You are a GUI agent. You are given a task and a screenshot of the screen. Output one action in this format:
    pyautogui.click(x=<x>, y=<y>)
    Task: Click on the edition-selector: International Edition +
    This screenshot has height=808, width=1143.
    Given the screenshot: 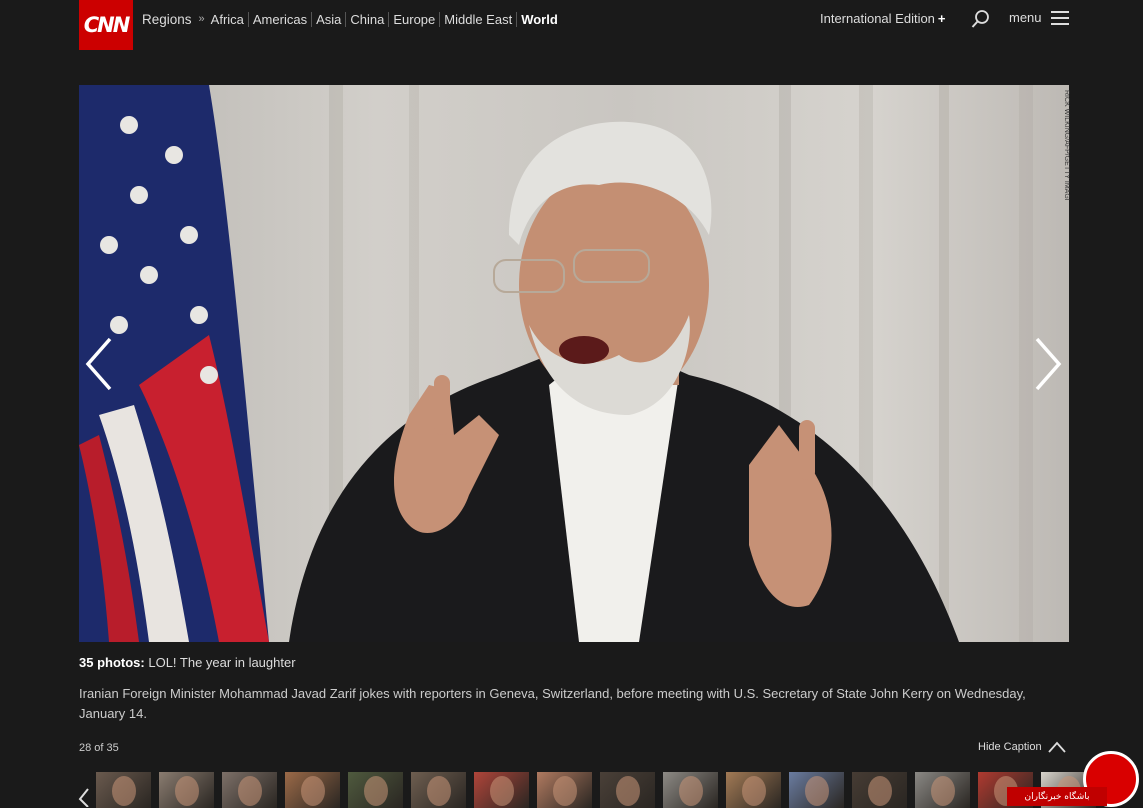 What is the action you would take?
    pyautogui.click(x=883, y=18)
    